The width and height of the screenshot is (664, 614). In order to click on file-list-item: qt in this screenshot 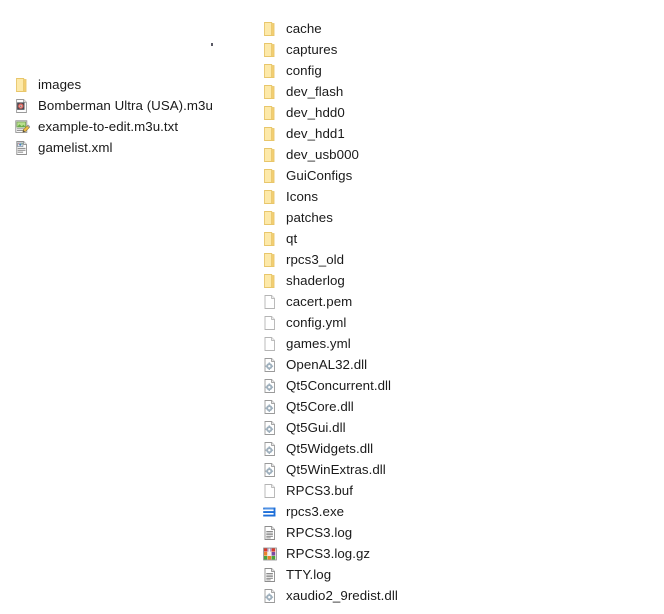, I will do `click(330, 238)`.